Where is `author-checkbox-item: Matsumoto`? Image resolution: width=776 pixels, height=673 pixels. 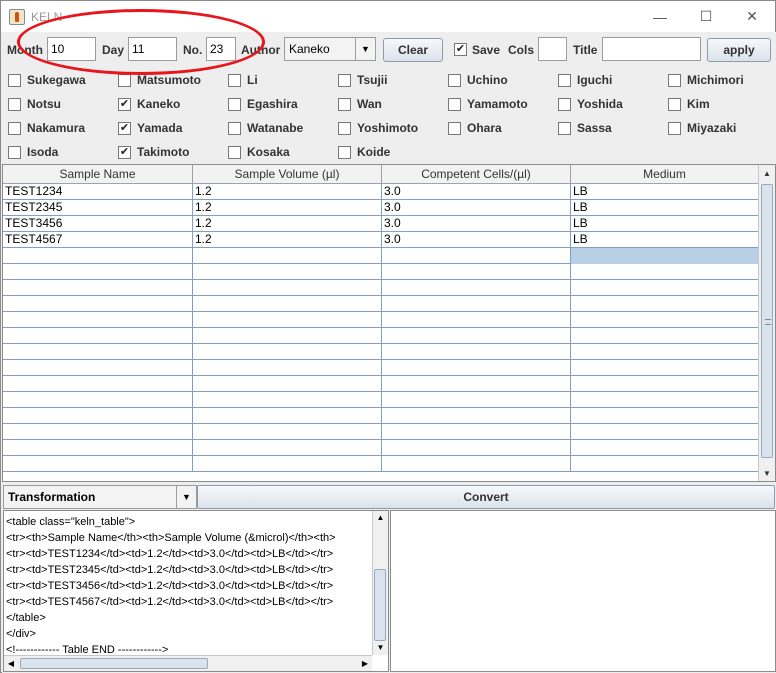
author-checkbox-item: Matsumoto is located at coordinates (159, 80).